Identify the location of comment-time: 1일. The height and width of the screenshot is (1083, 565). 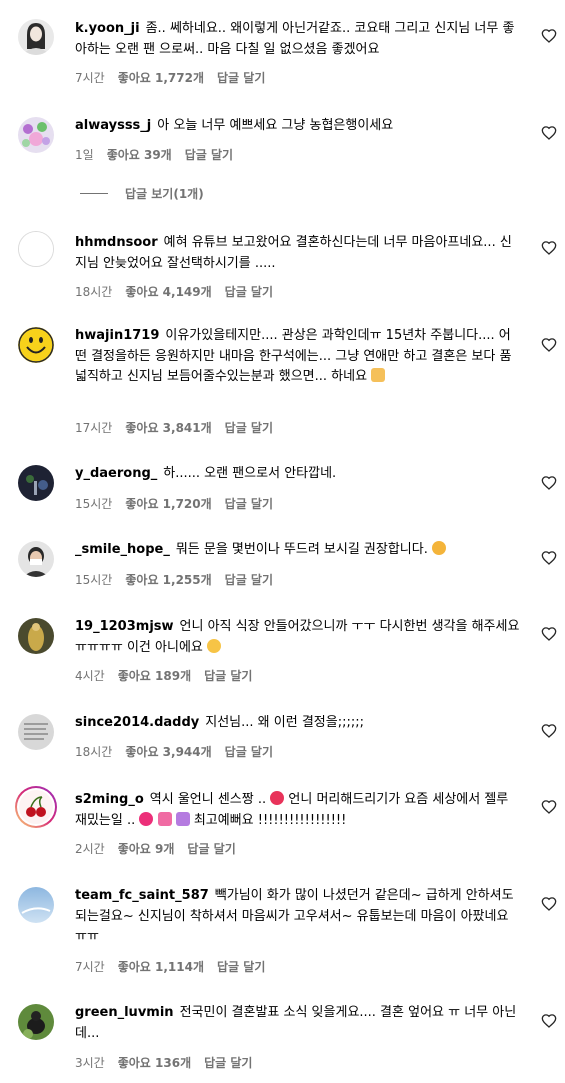
(84, 155).